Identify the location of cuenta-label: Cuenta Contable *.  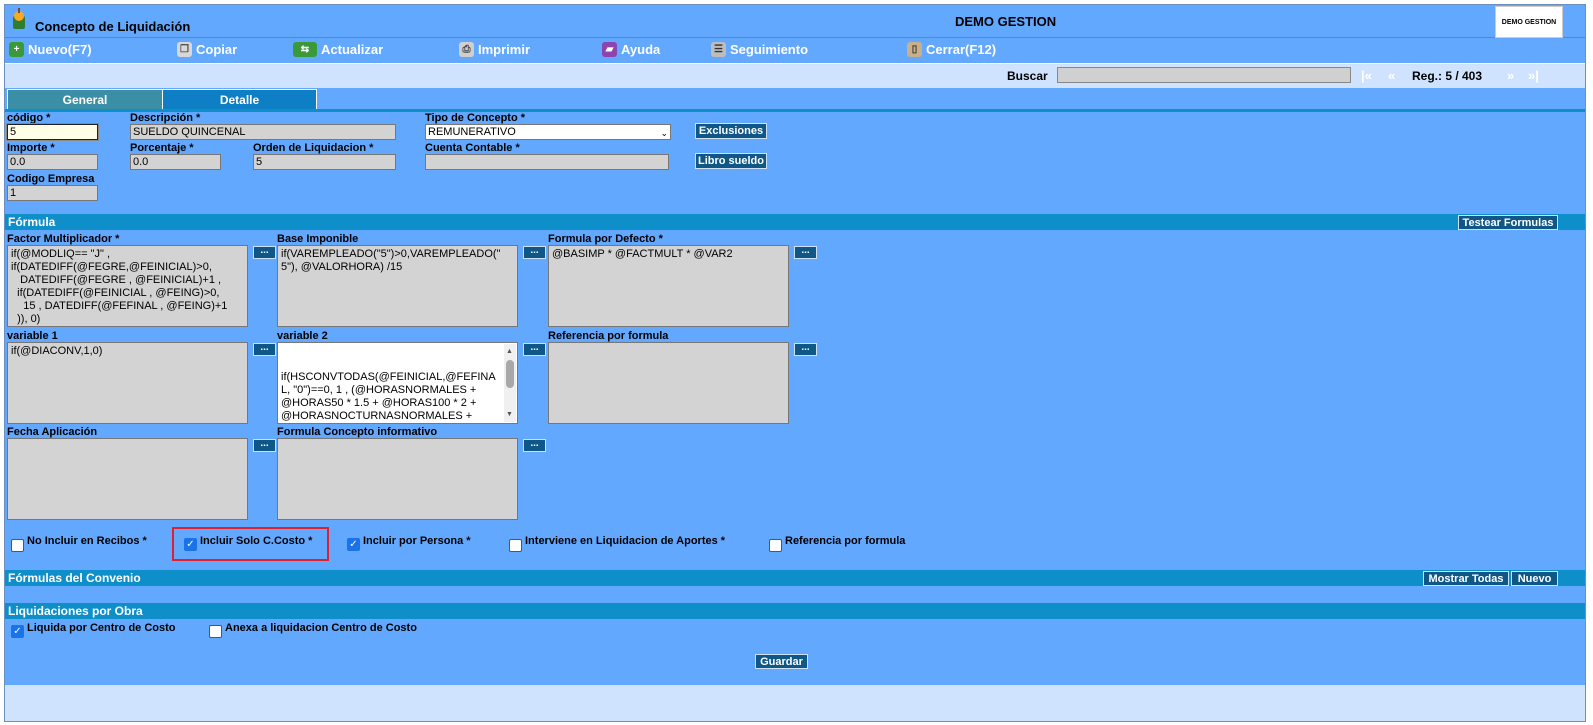
(472, 148).